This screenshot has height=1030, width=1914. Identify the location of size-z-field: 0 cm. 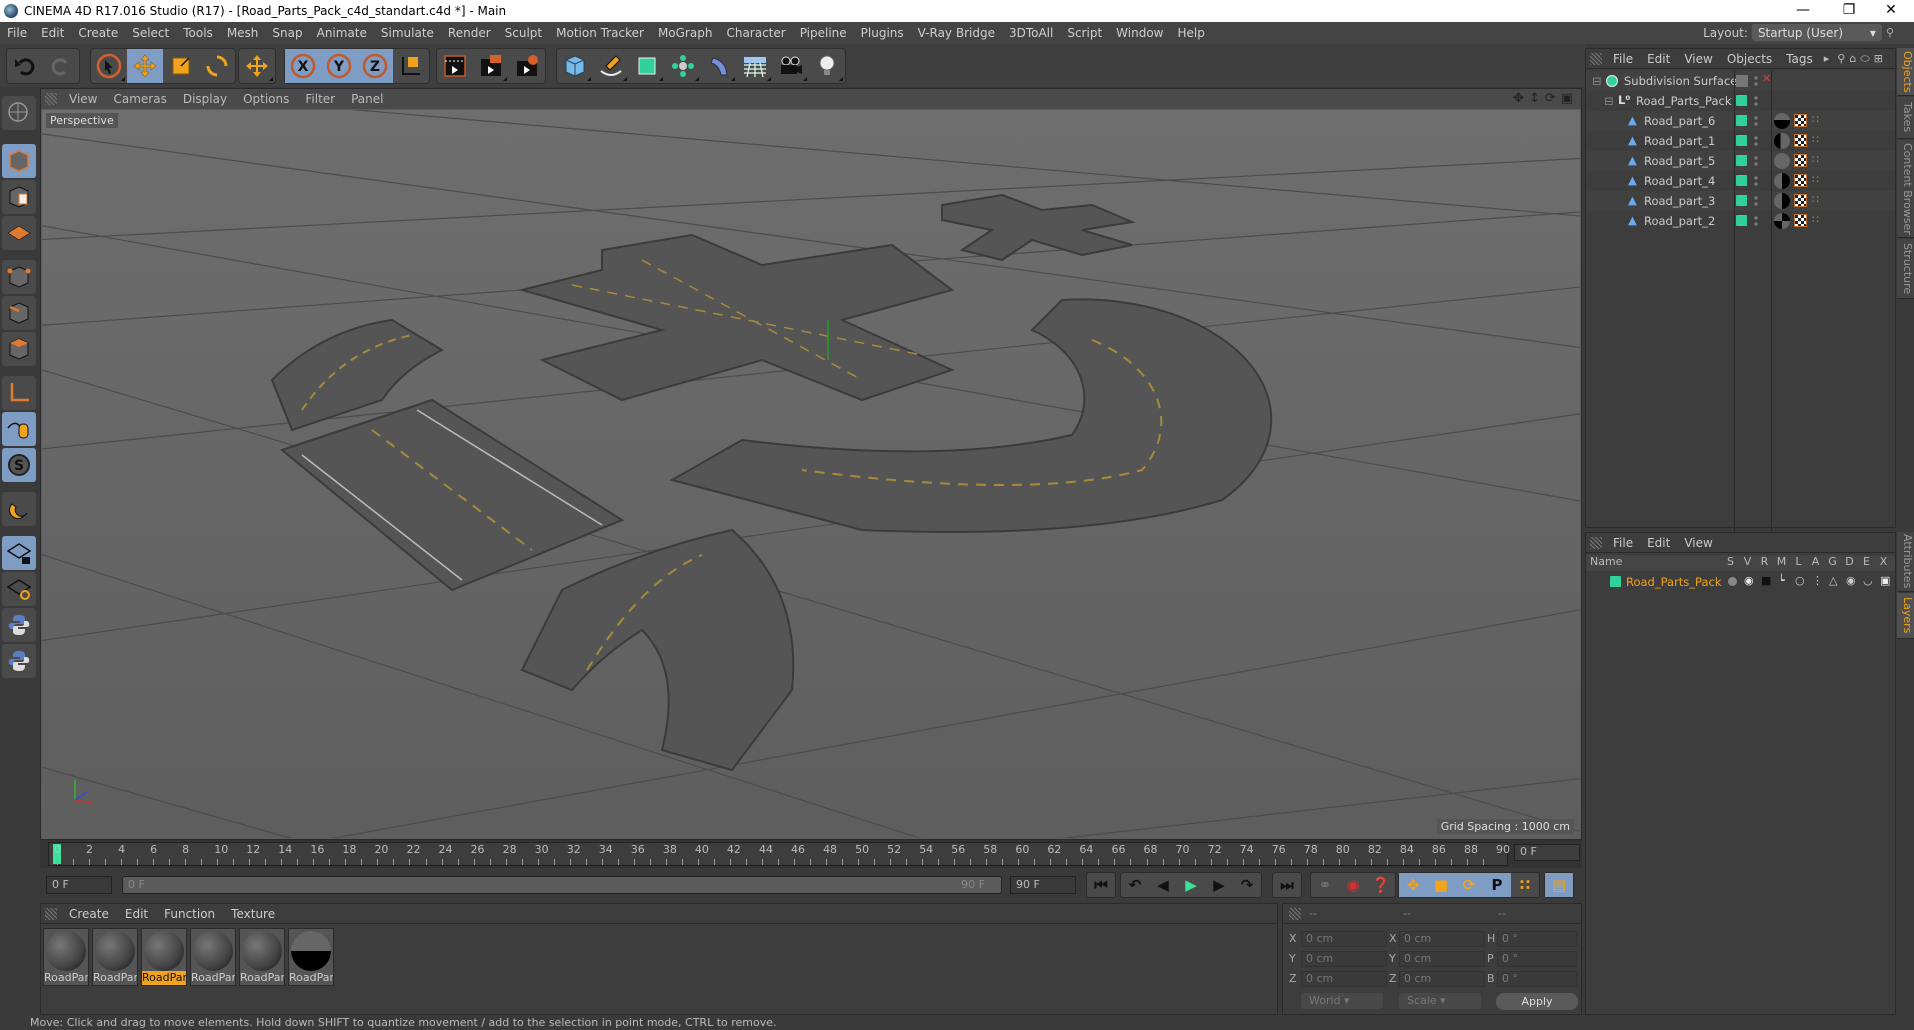
(1442, 979).